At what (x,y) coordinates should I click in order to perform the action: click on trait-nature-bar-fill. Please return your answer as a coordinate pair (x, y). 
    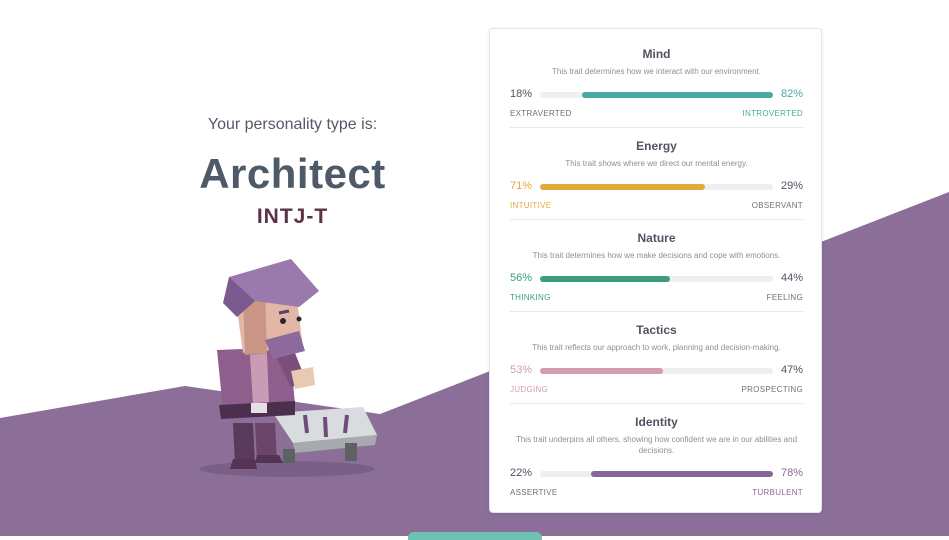
    Looking at the image, I should click on (605, 279).